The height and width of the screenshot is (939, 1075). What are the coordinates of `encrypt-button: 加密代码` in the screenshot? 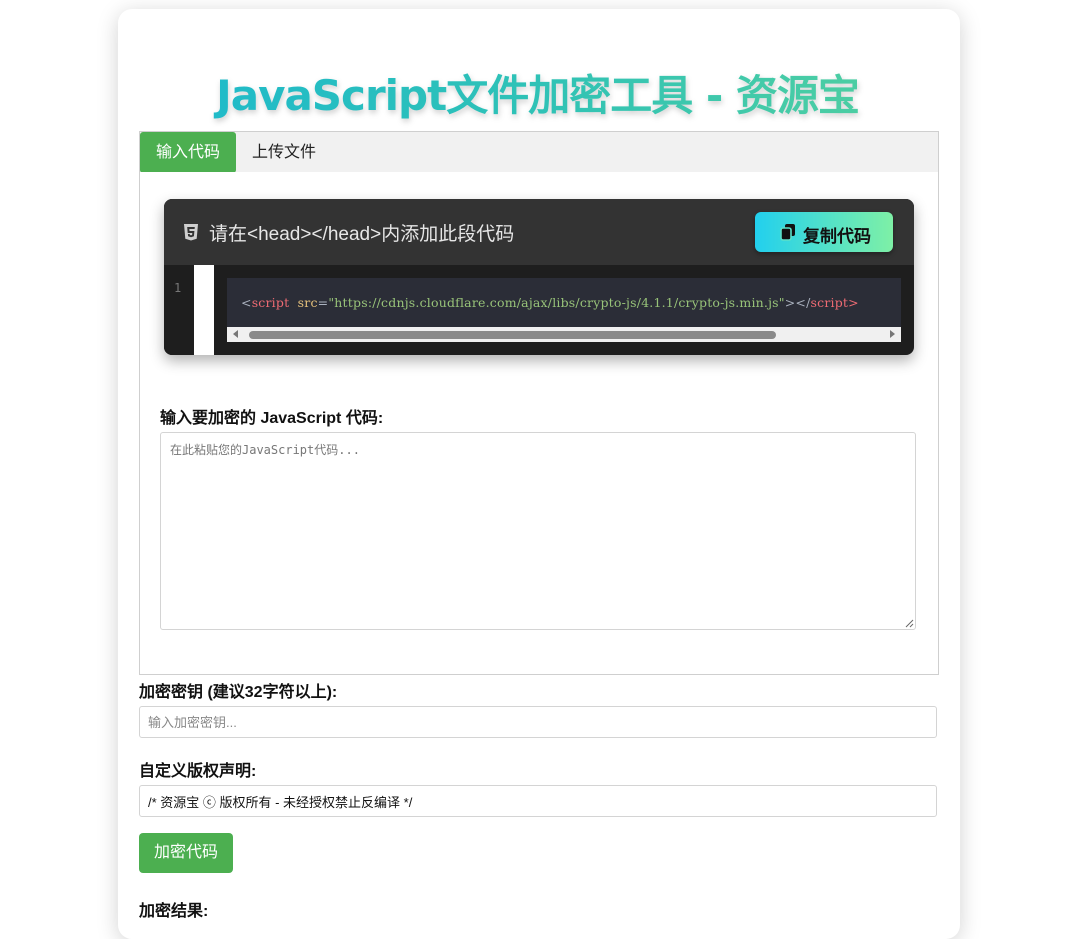 It's located at (186, 853).